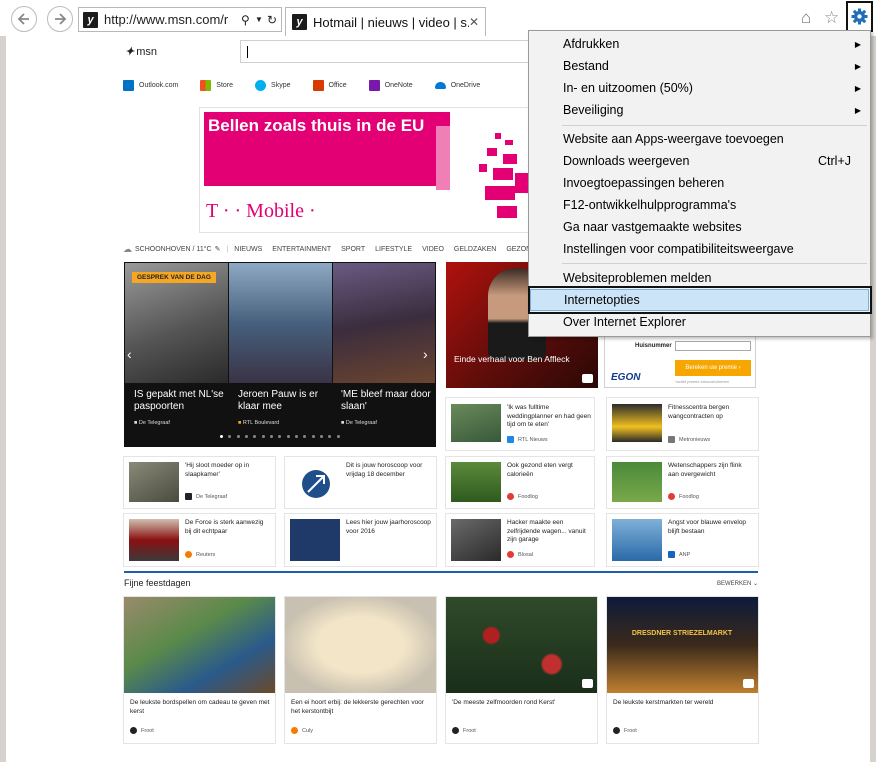  I want to click on dropdown-icon: ▼, so click(261, 19).